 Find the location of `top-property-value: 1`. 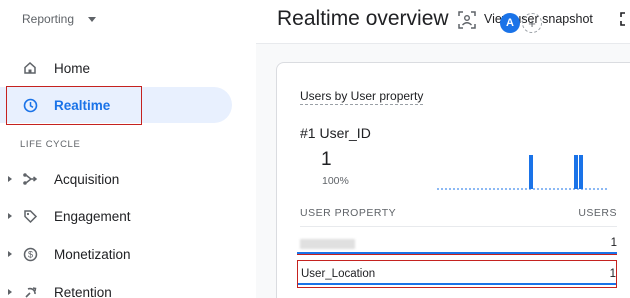

top-property-value: 1 is located at coordinates (326, 159).